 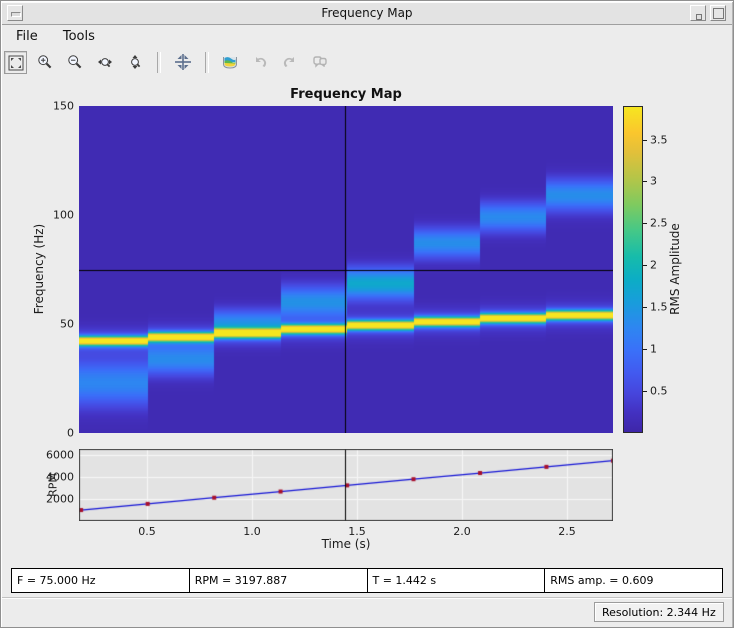 What do you see at coordinates (659, 140) in the screenshot?
I see `colorbar-tick-label: 3.5` at bounding box center [659, 140].